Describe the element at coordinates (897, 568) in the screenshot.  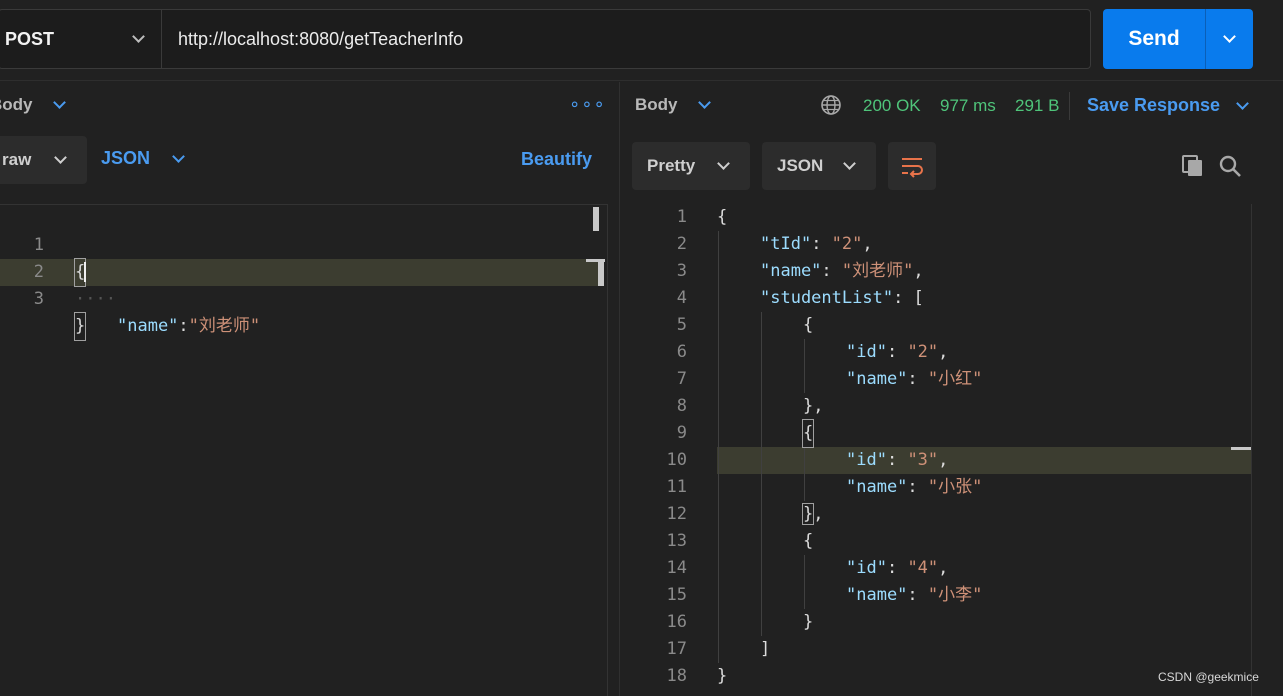
I see `code-text: "id": "4",` at that location.